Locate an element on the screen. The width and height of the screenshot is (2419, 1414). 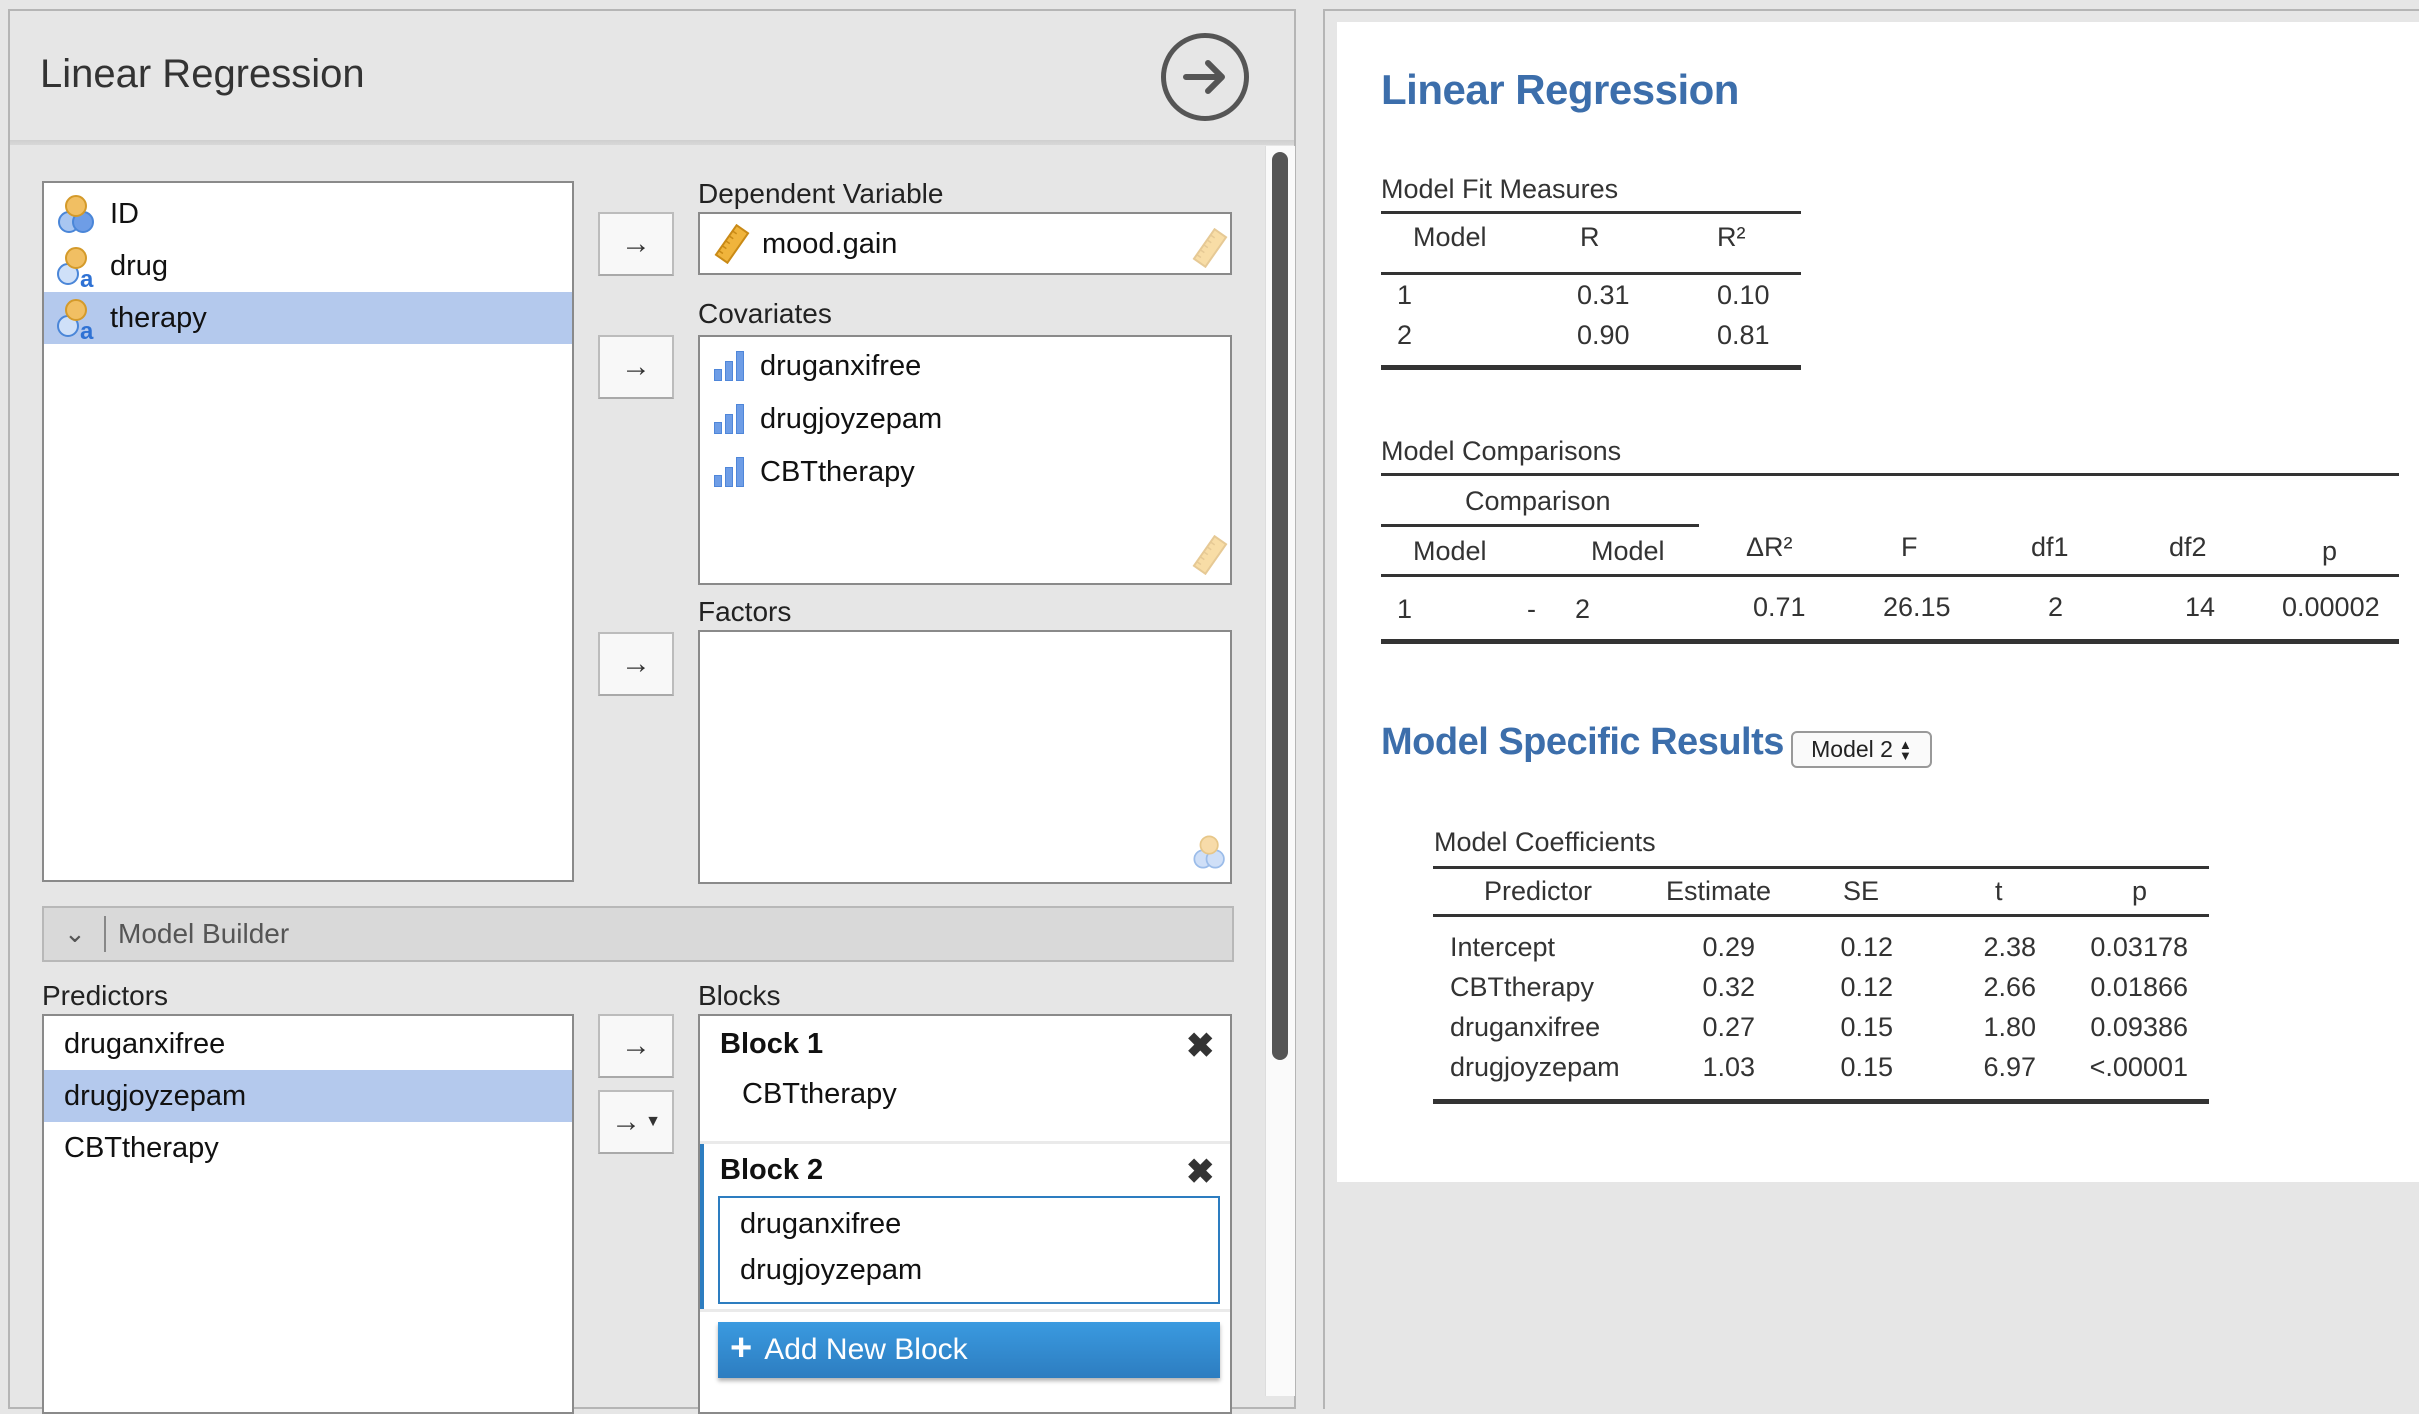
fit-cell: 0.10 is located at coordinates (1743, 295).